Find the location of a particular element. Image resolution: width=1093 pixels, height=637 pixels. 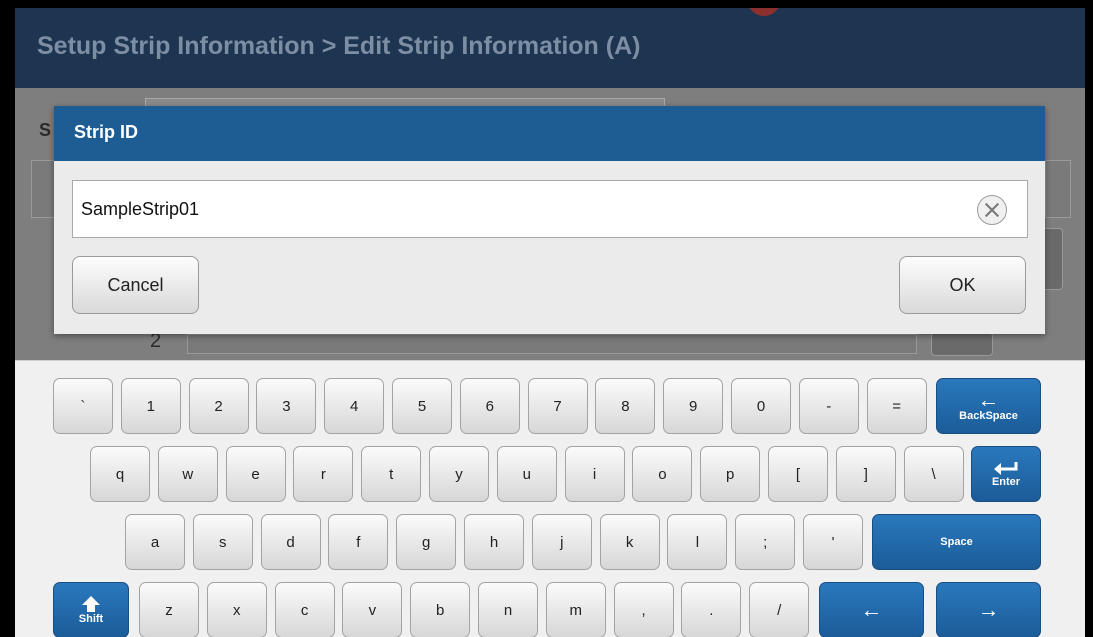

key-10: 0 is located at coordinates (761, 406).